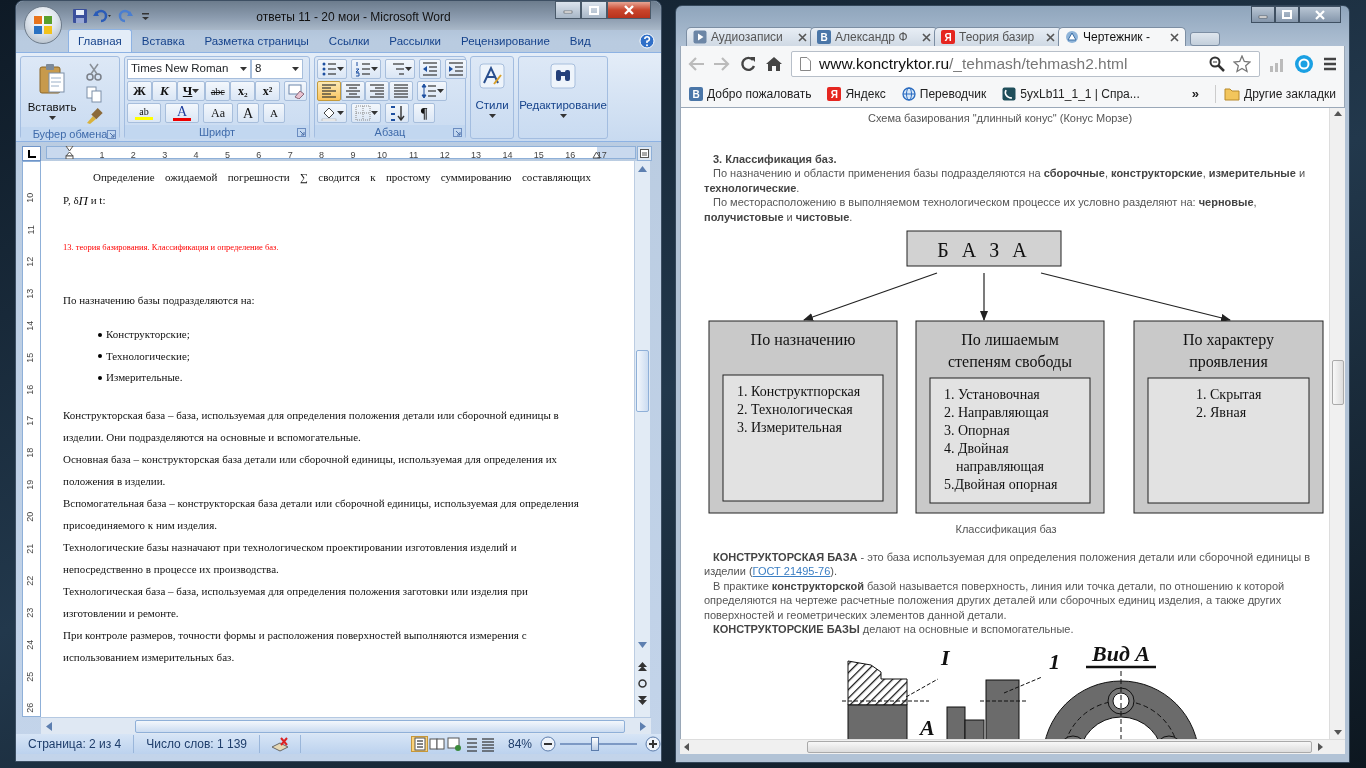 Image resolution: width=1366 pixels, height=768 pixels. Describe the element at coordinates (243, 91) in the screenshot. I see `format-button: x₂` at that location.